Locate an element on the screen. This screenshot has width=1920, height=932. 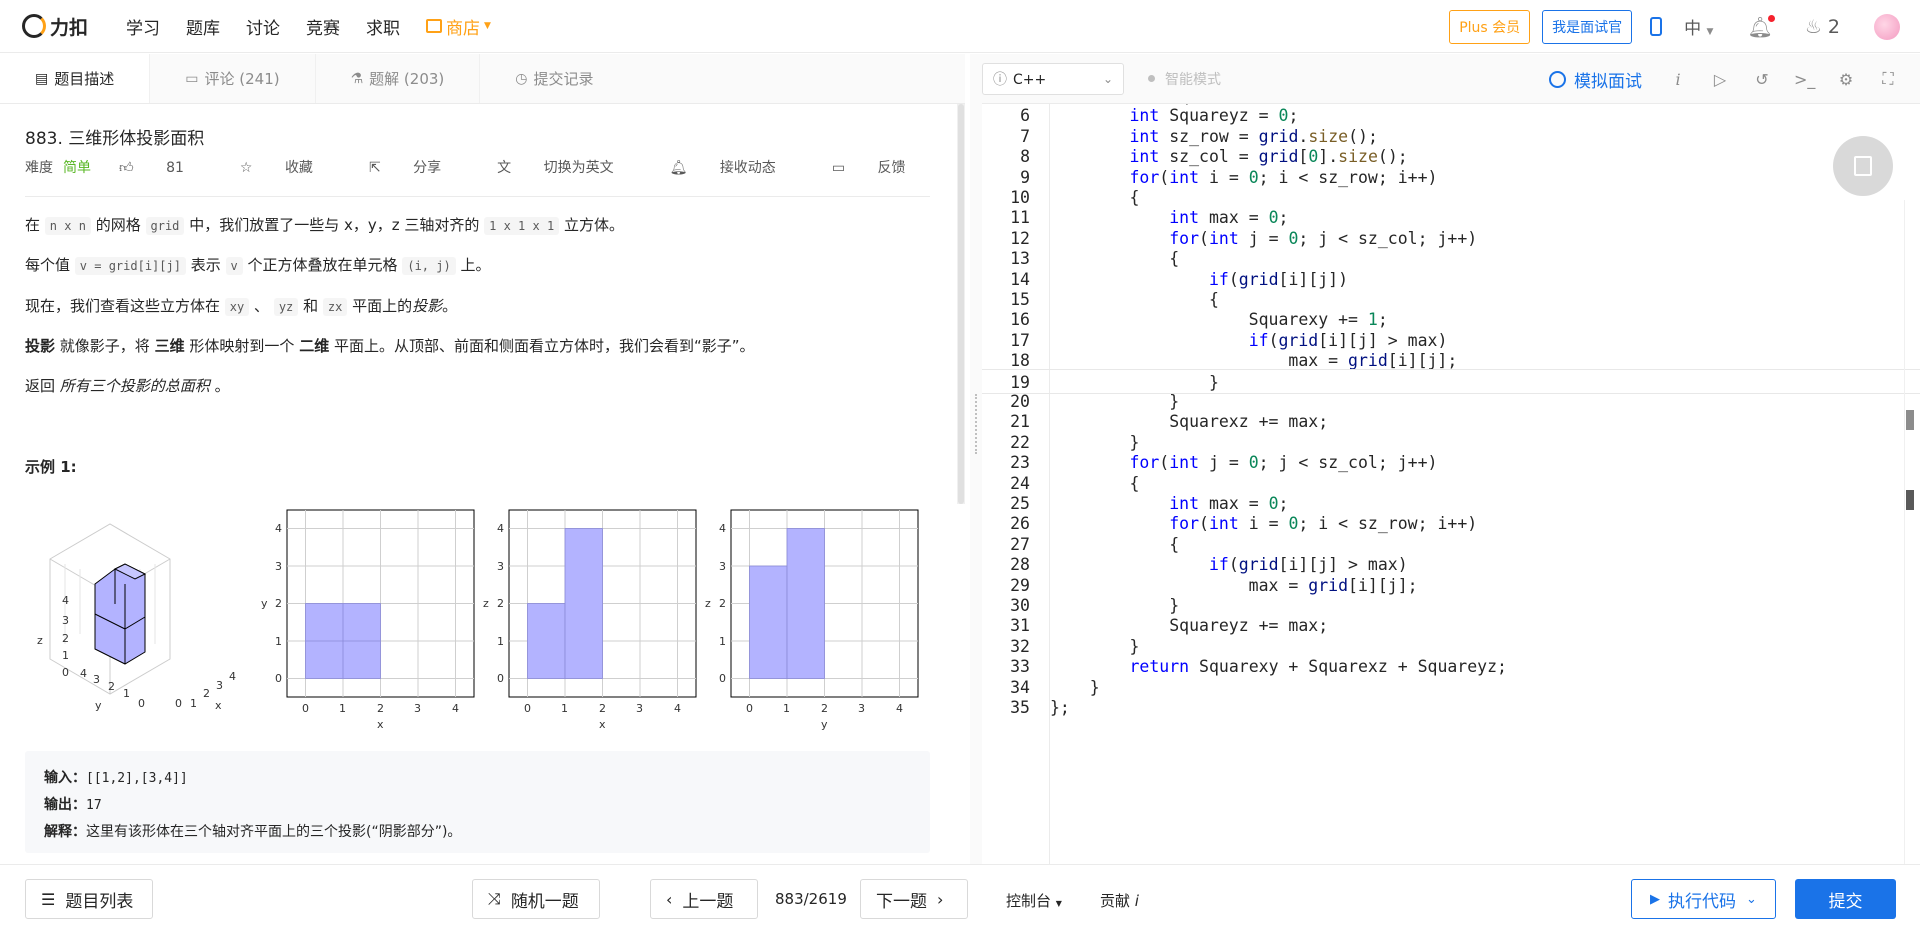
logo-icon is located at coordinates (34, 26).